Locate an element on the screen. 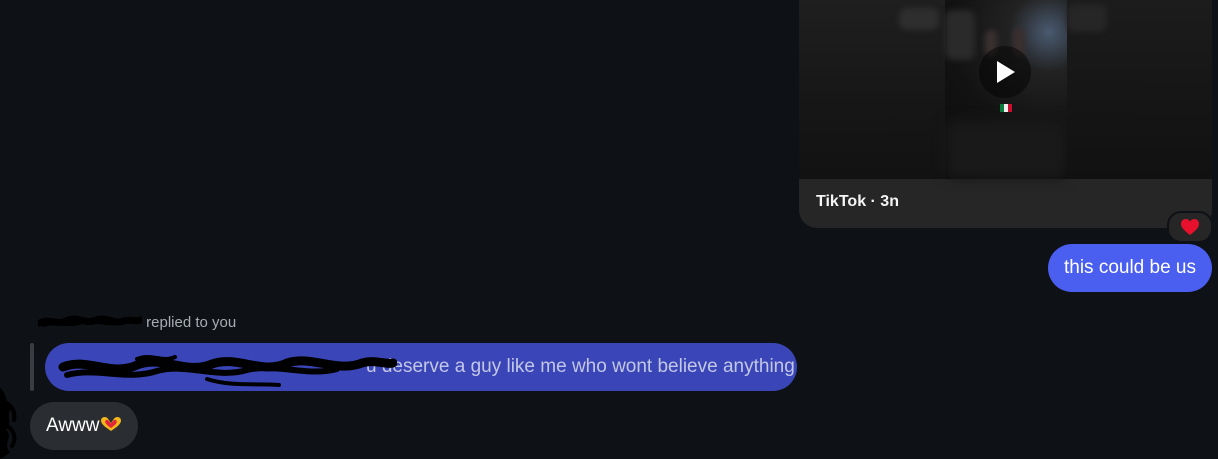 The image size is (1218, 459). incoming-message-bubble: Awww is located at coordinates (84, 426).